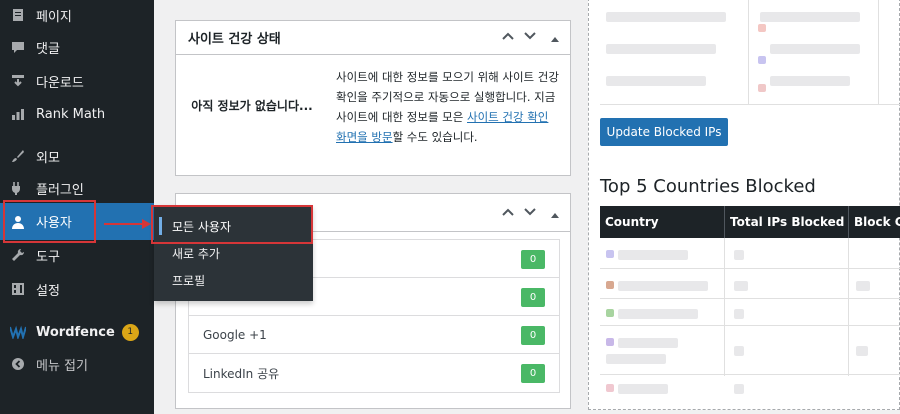 The width and height of the screenshot is (900, 414). Describe the element at coordinates (48, 291) in the screenshot. I see `sidebar-item-label: 설정` at that location.